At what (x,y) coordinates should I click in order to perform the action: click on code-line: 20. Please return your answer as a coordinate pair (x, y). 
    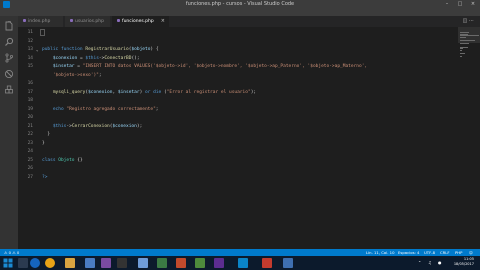
    Looking at the image, I should click on (238, 118).